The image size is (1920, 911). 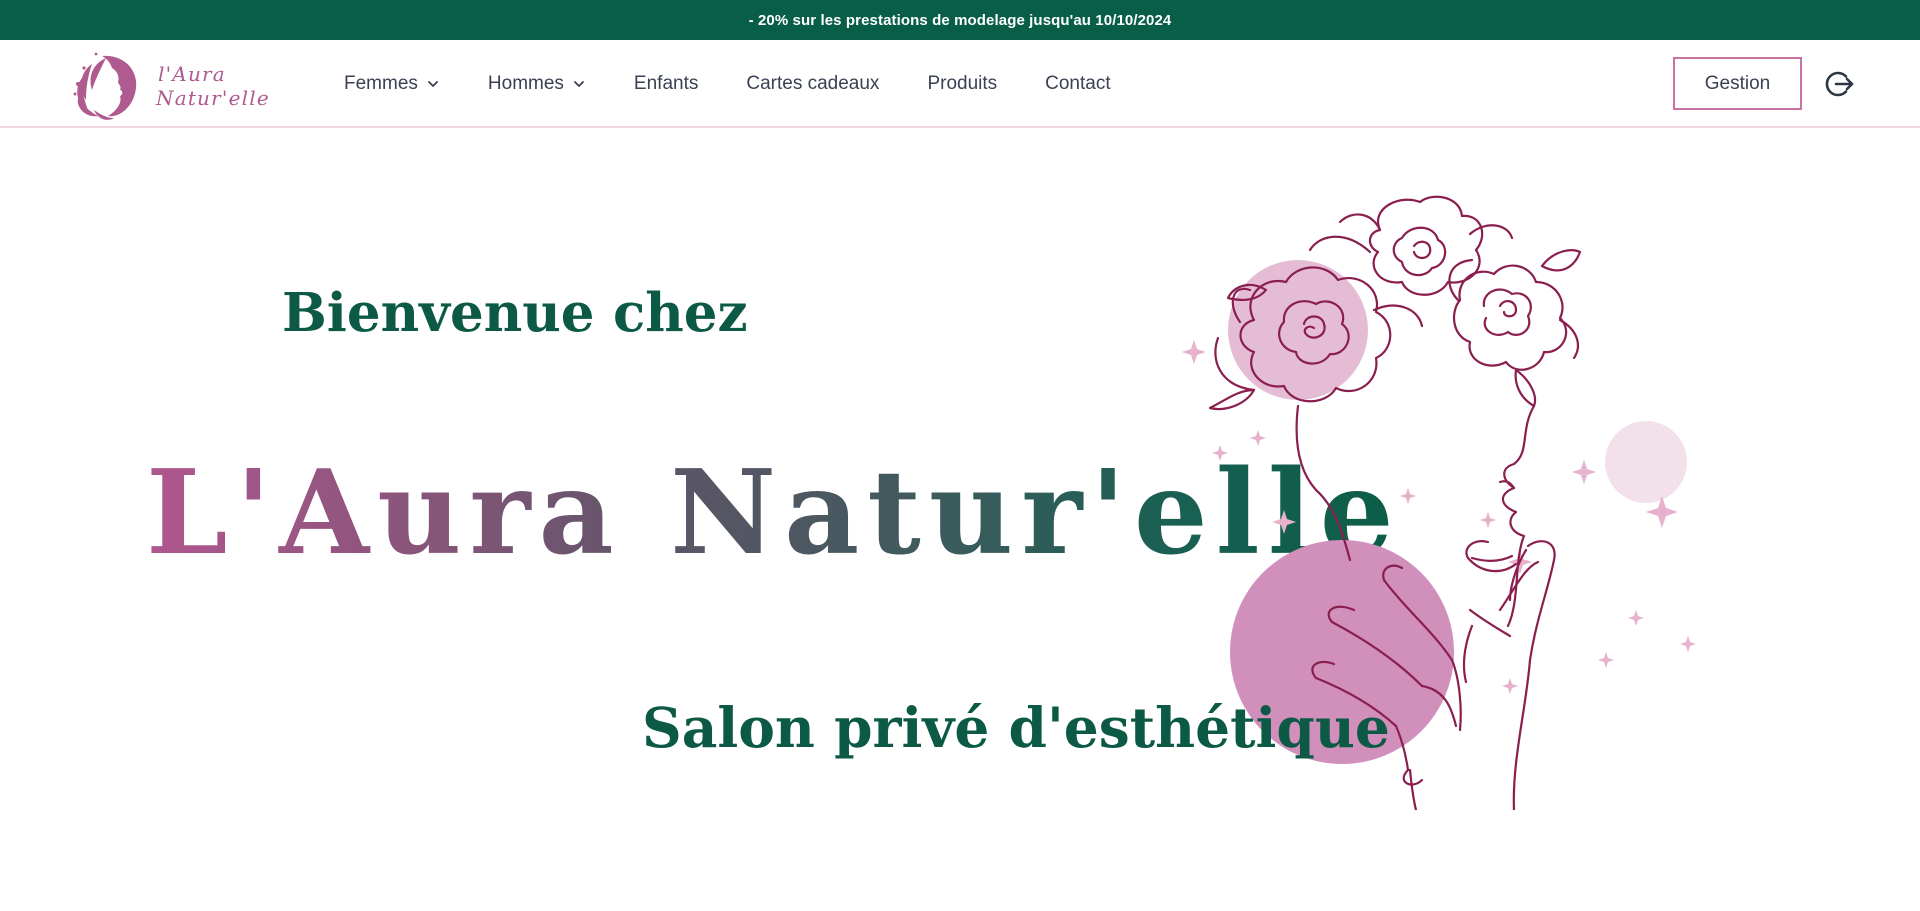 I want to click on logo-line-1: l'Aura, so click(x=192, y=74).